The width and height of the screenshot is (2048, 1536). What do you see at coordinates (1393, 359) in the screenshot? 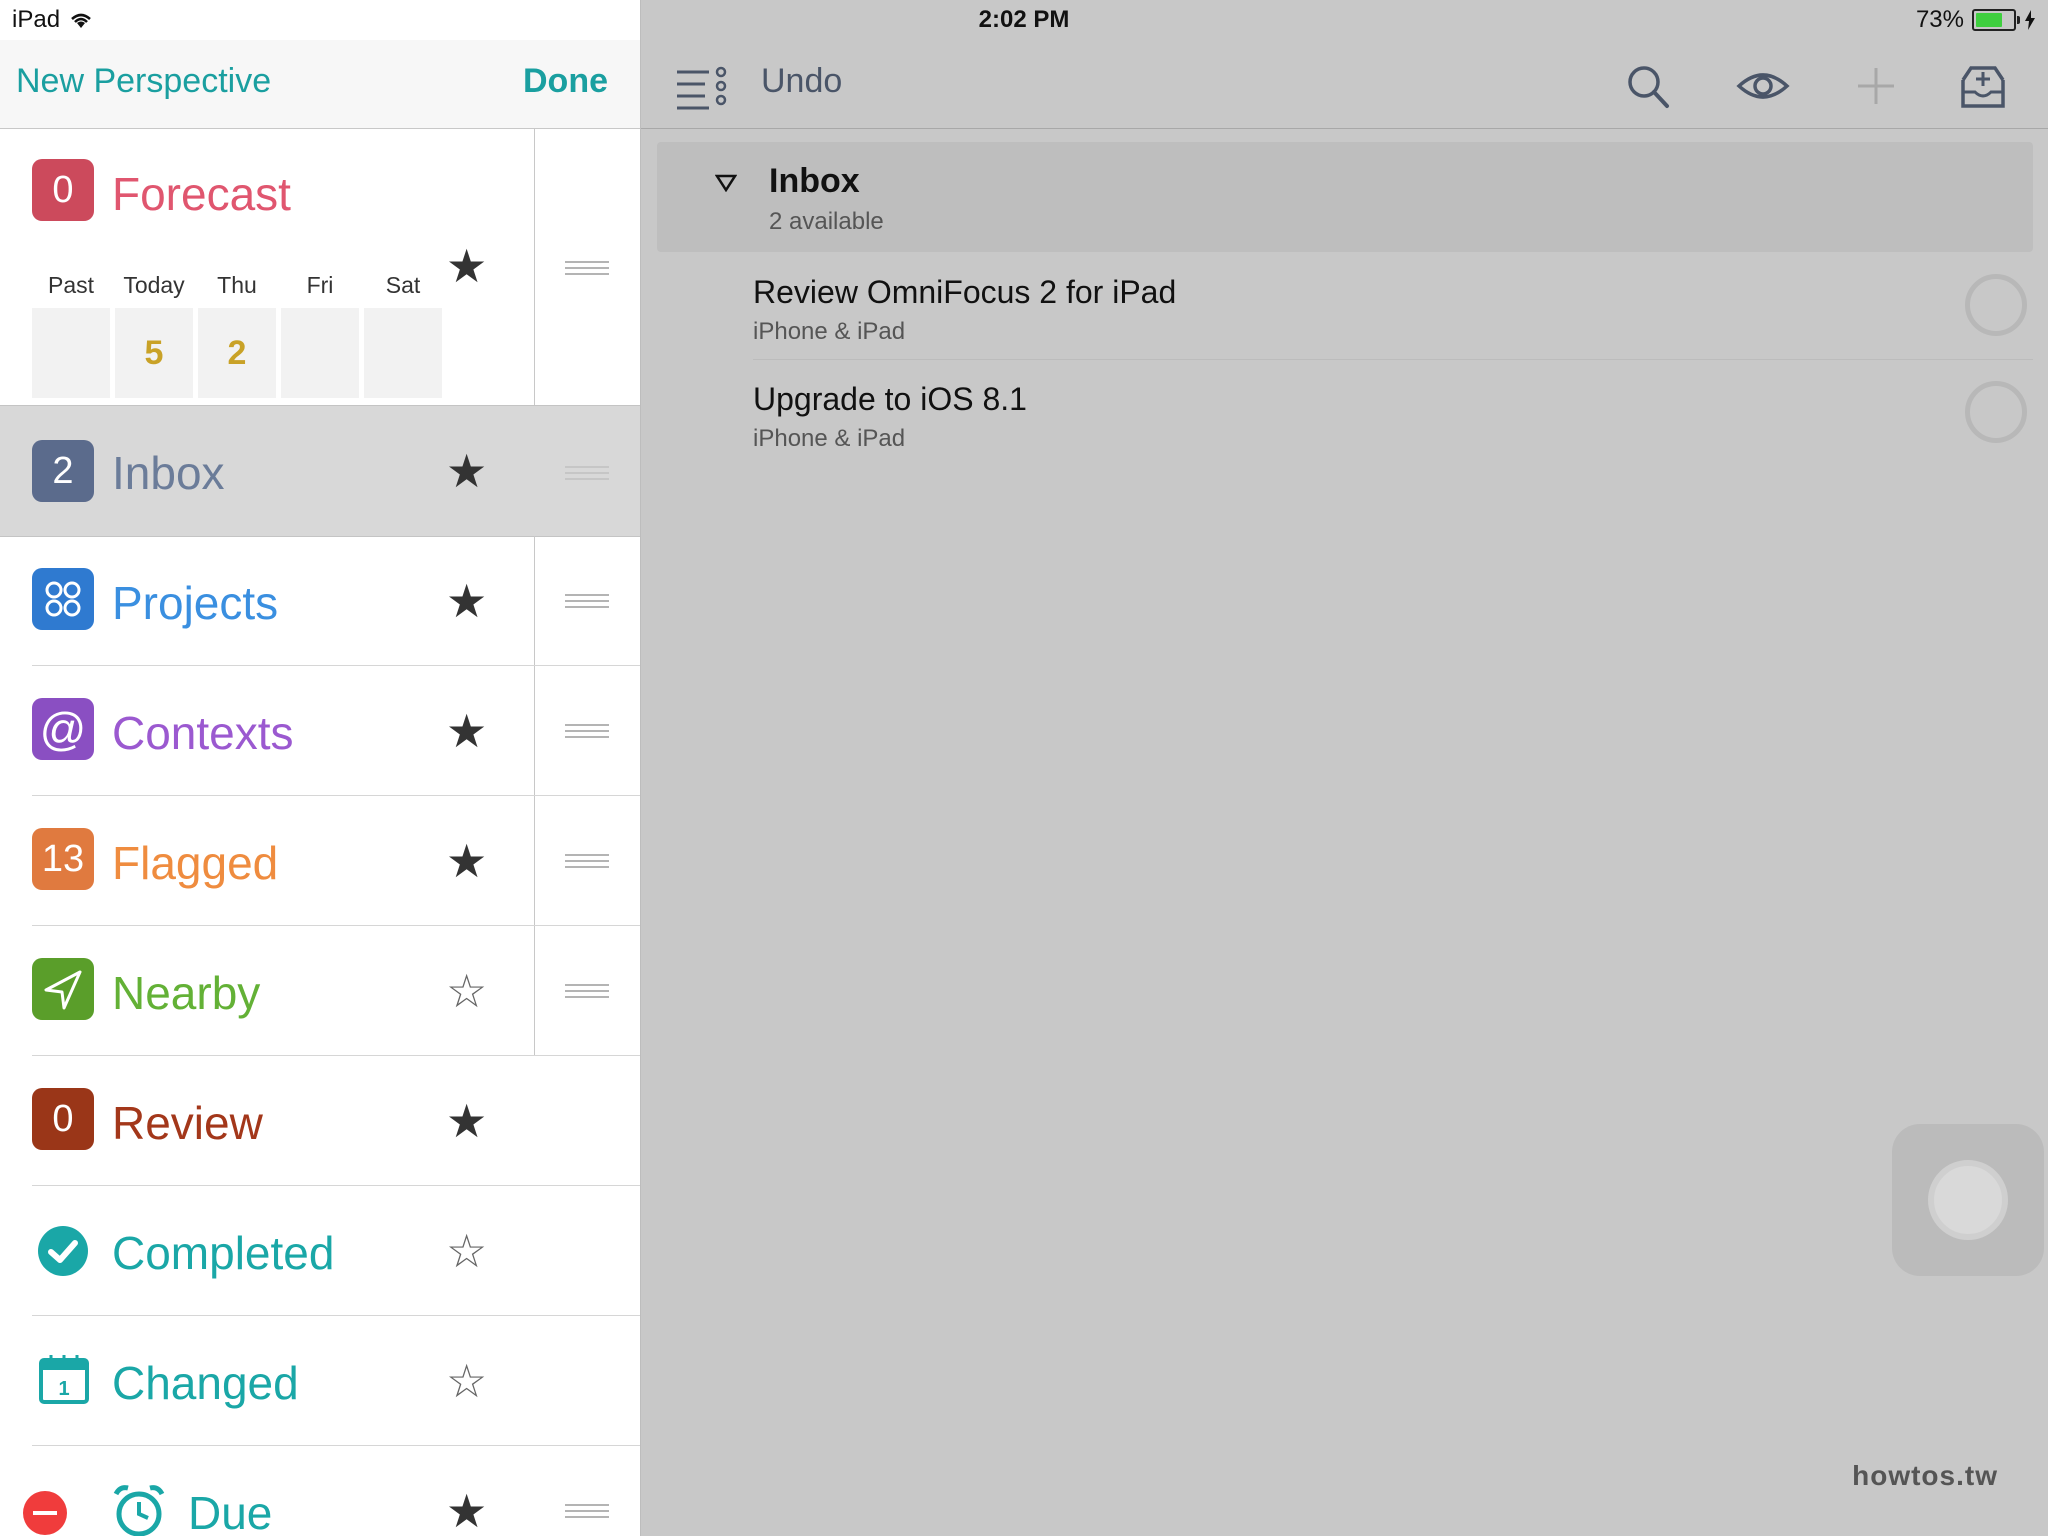
I see `row-separator` at bounding box center [1393, 359].